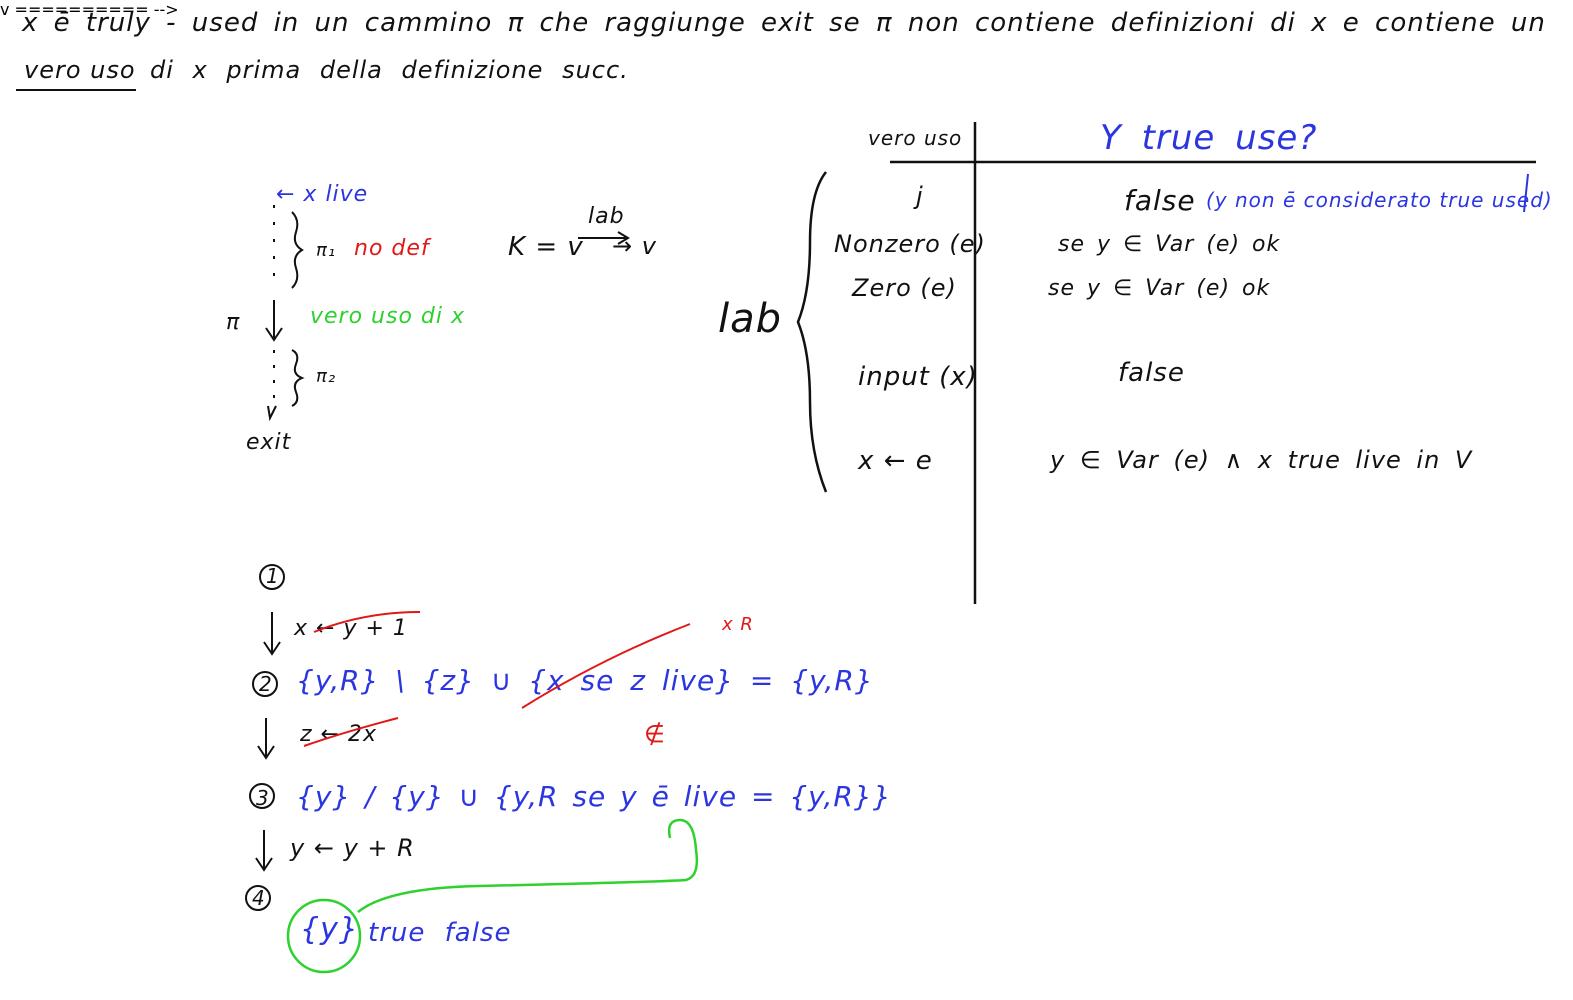  I want to click on lab-arrow, so click(604, 238).